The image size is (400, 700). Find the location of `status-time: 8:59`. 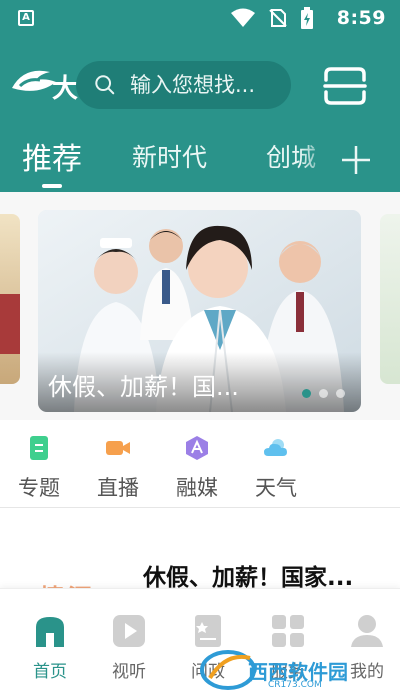

status-time: 8:59 is located at coordinates (361, 18).